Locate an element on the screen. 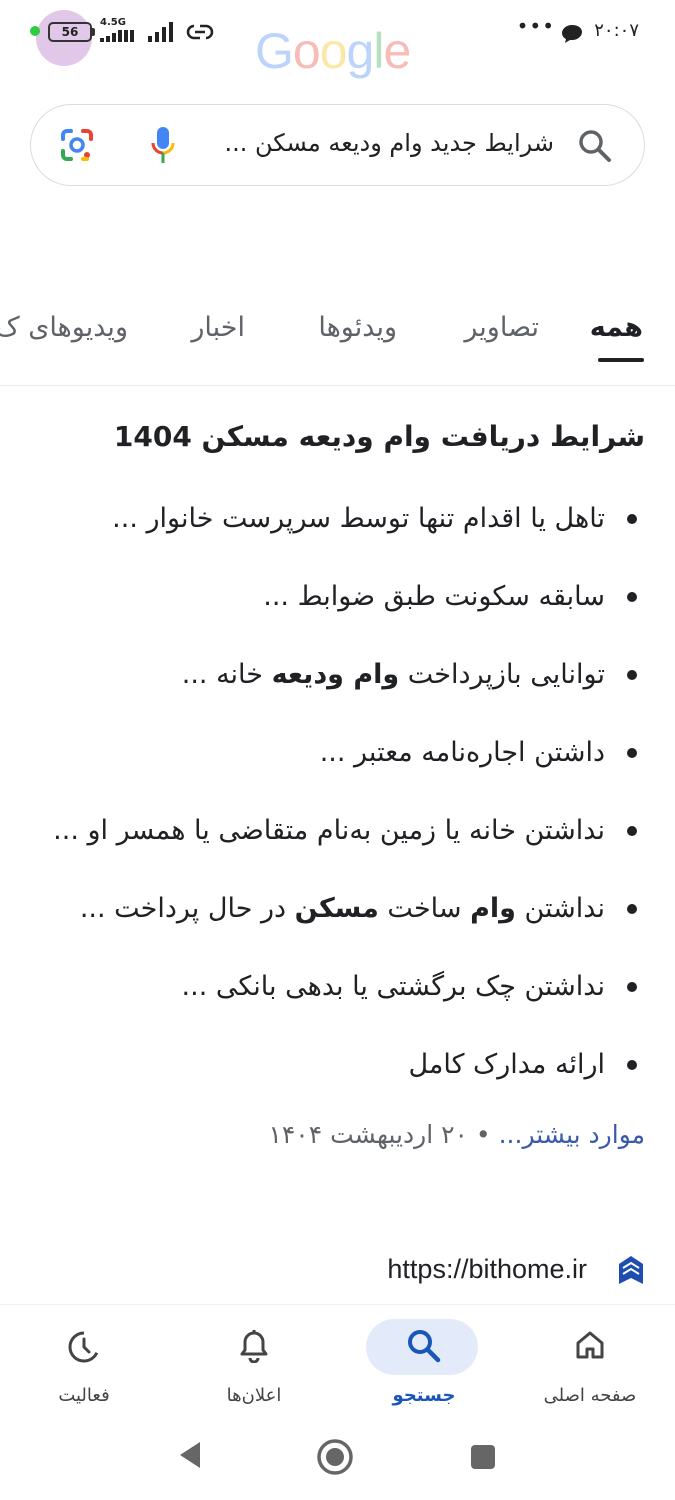 The width and height of the screenshot is (675, 1500). activity-icon is located at coordinates (84, 1347).